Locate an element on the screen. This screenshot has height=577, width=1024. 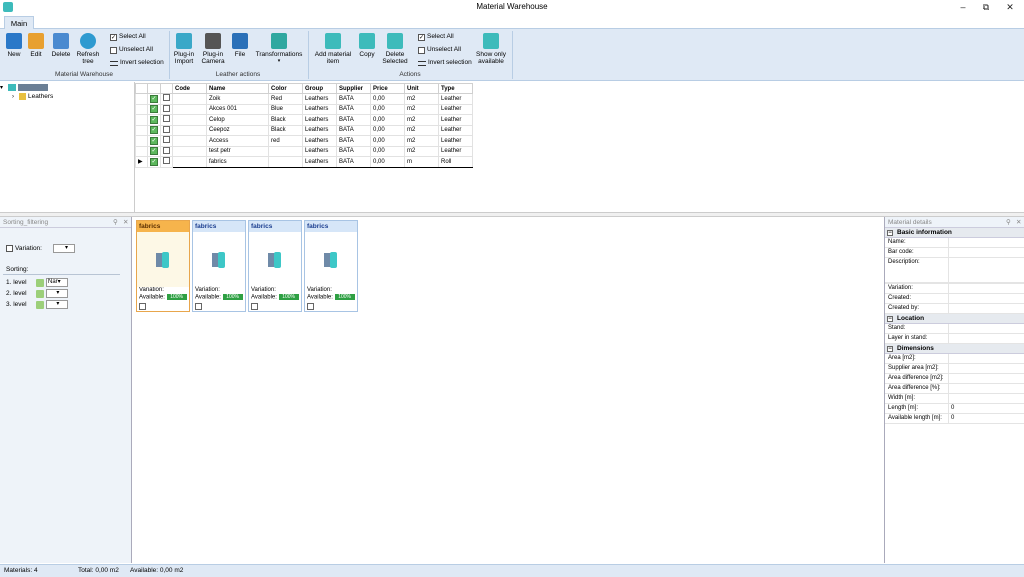
table-row: ✓ Zoik Red Leathers BATA 0,00 m2 Leather is located at coordinates (304, 99).